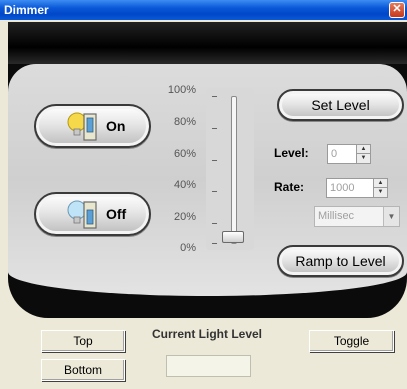 The image size is (407, 389). What do you see at coordinates (181, 90) in the screenshot?
I see `scale-label-100: 100%` at bounding box center [181, 90].